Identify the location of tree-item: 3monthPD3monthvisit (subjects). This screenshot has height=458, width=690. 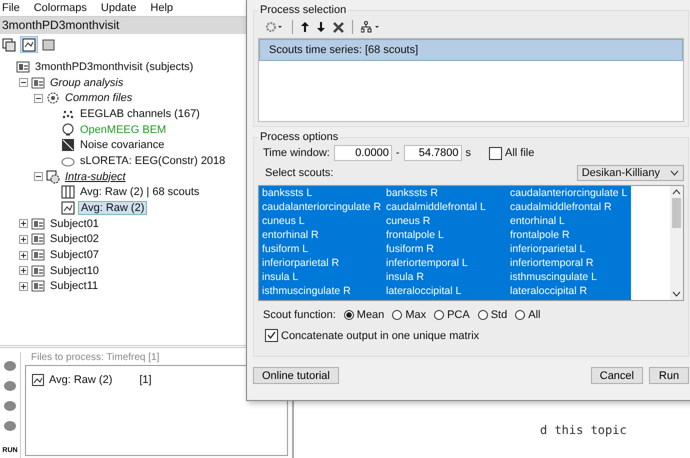
(114, 66).